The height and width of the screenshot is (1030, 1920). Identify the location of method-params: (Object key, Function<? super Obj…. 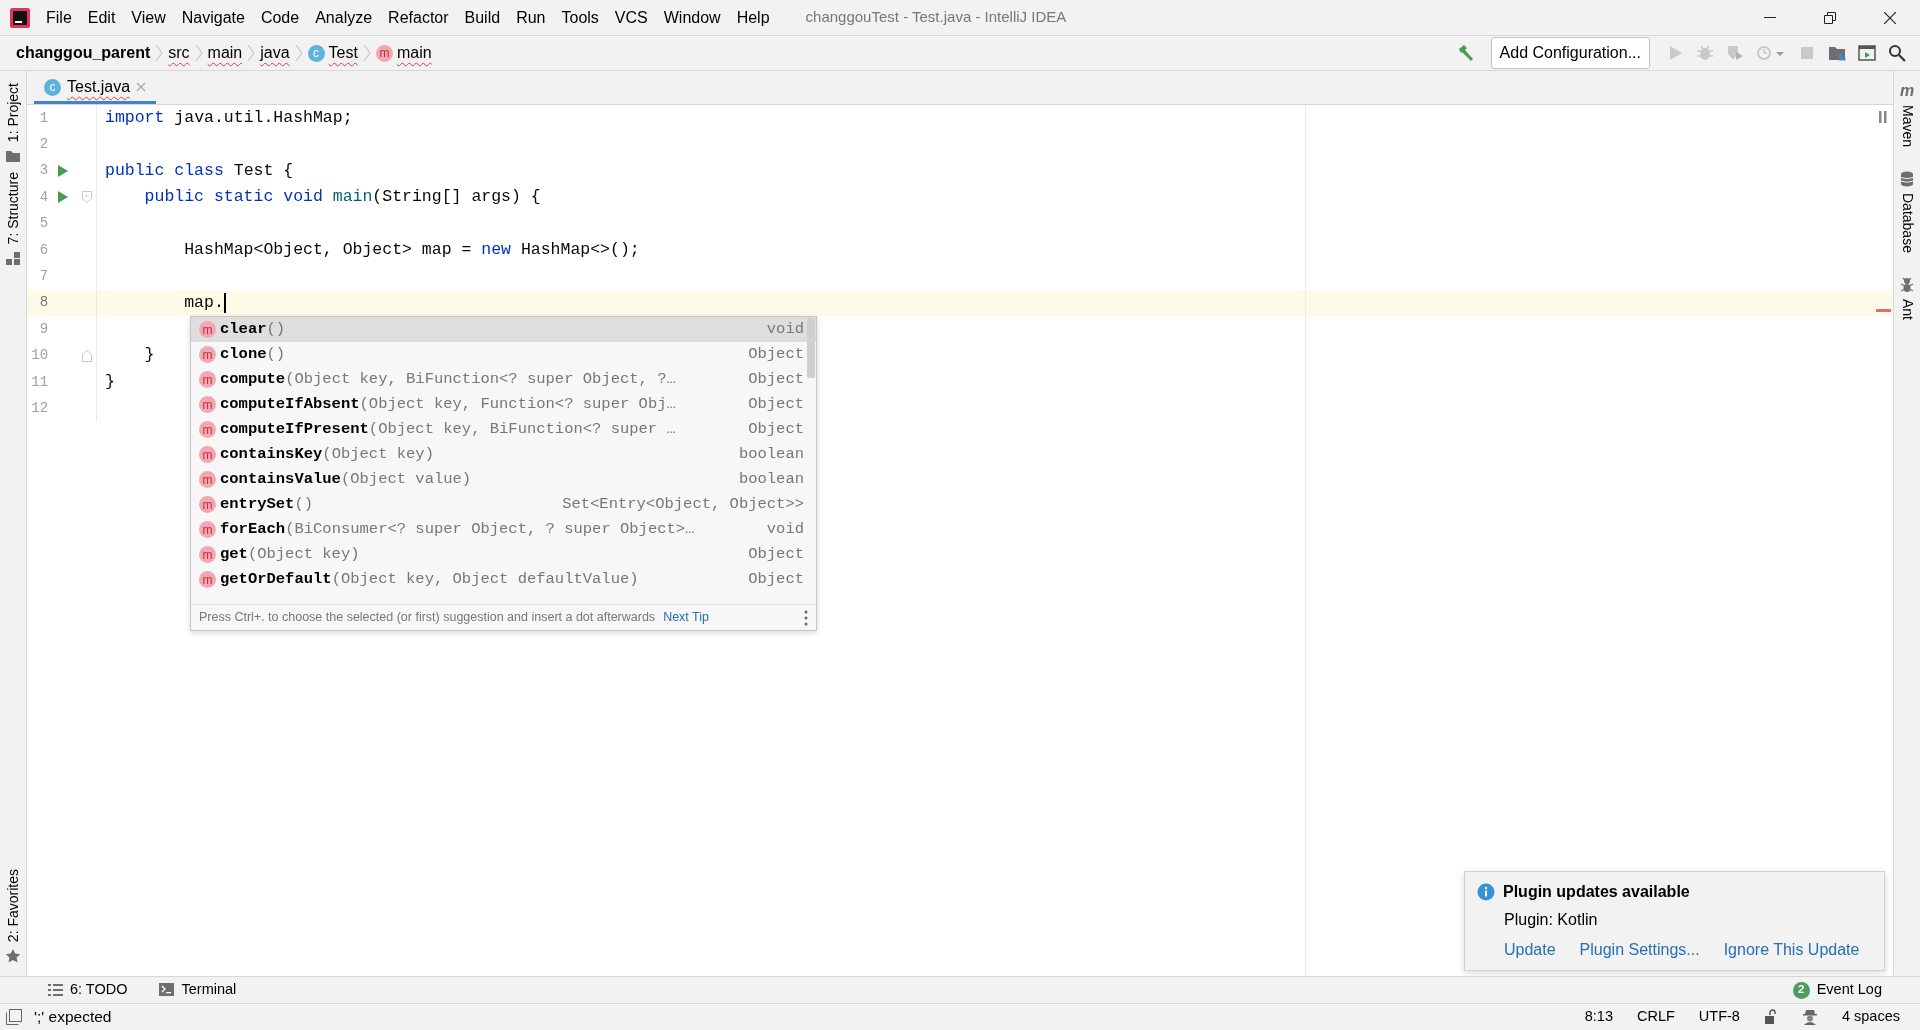
(517, 404).